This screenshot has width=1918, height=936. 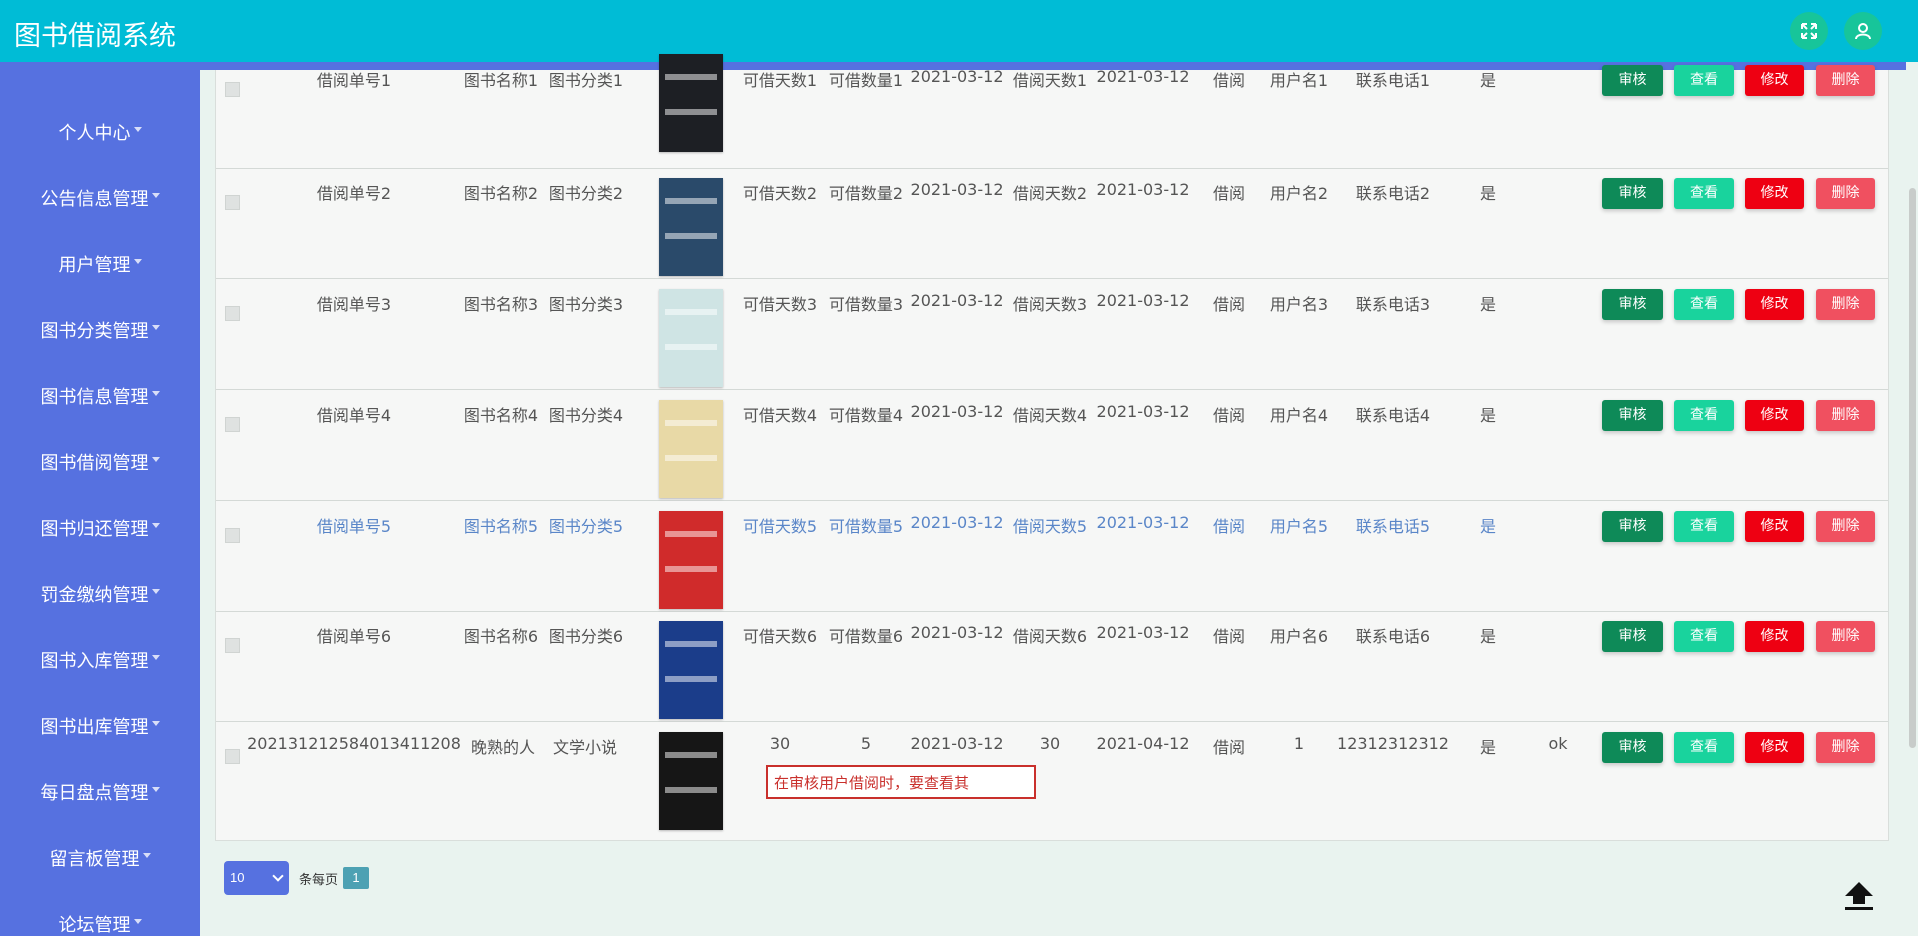 I want to click on cell-cat: 图书分类6, so click(x=586, y=636).